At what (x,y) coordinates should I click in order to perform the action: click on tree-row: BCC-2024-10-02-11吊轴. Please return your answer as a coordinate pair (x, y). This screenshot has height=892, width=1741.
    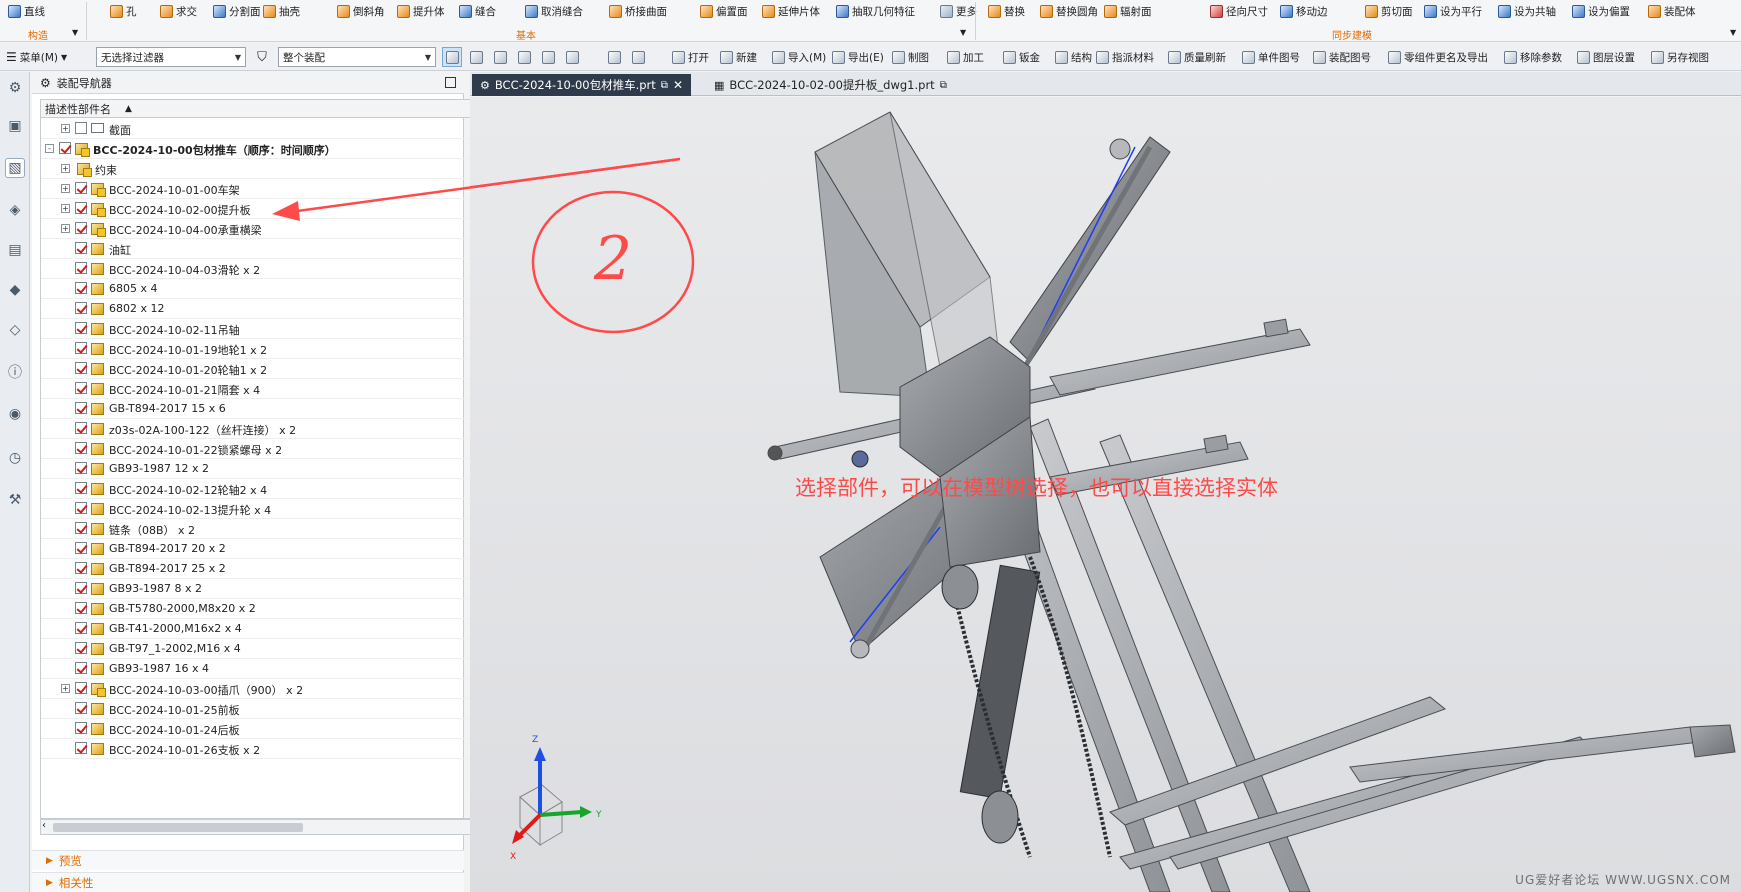
    Looking at the image, I should click on (265, 329).